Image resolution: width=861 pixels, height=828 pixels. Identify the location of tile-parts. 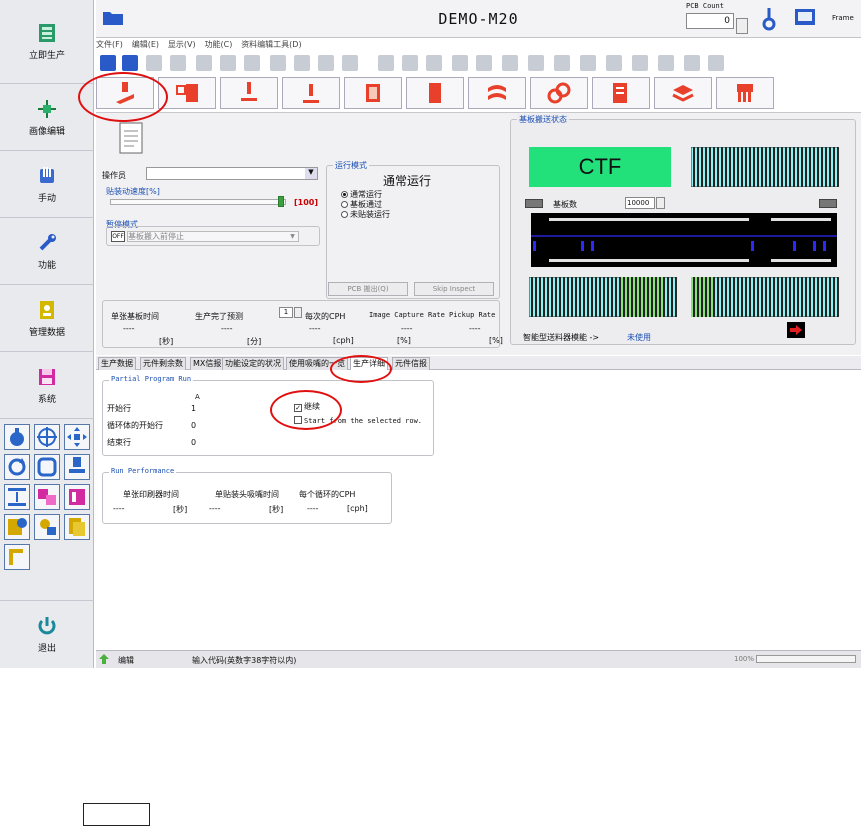
(47, 497).